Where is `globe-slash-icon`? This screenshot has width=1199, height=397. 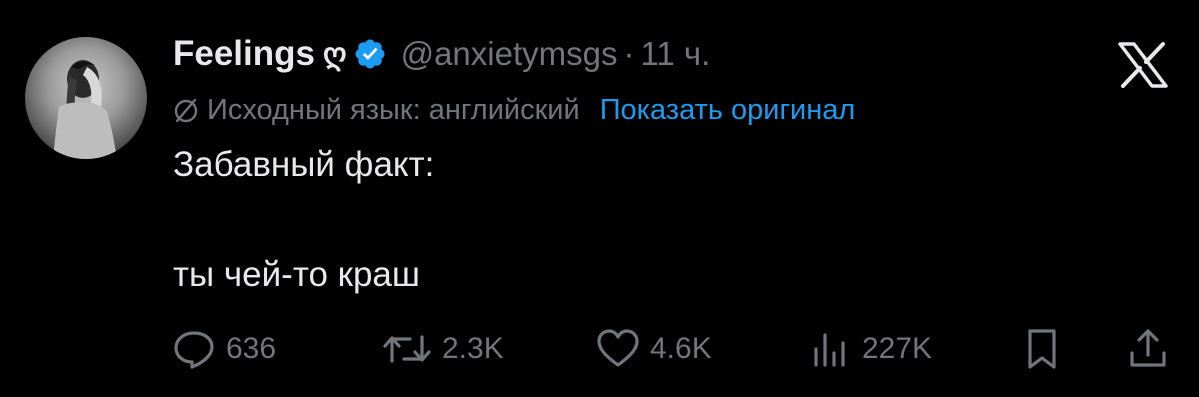 globe-slash-icon is located at coordinates (186, 110).